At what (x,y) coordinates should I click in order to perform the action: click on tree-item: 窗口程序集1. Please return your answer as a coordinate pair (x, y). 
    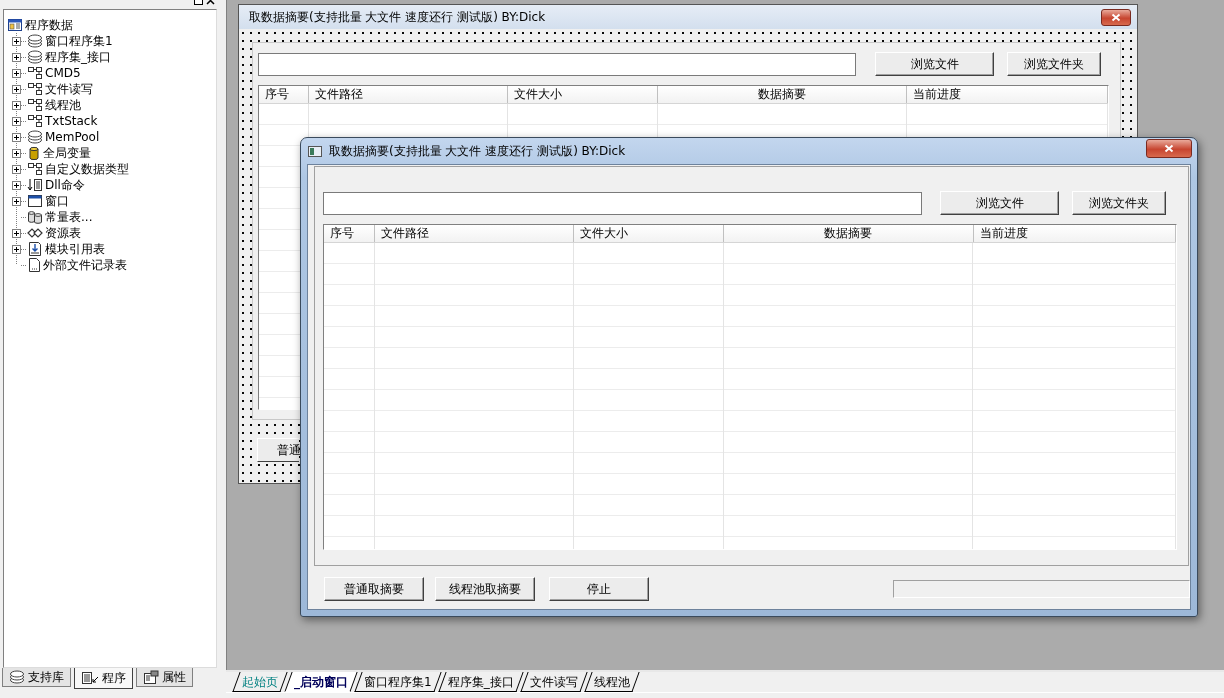
    Looking at the image, I should click on (79, 41).